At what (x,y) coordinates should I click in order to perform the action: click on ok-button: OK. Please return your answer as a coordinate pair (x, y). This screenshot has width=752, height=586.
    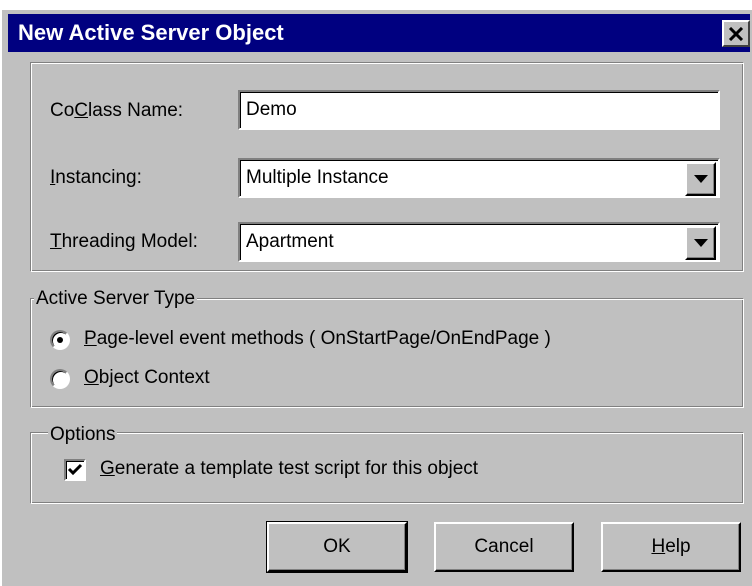
    Looking at the image, I should click on (337, 547).